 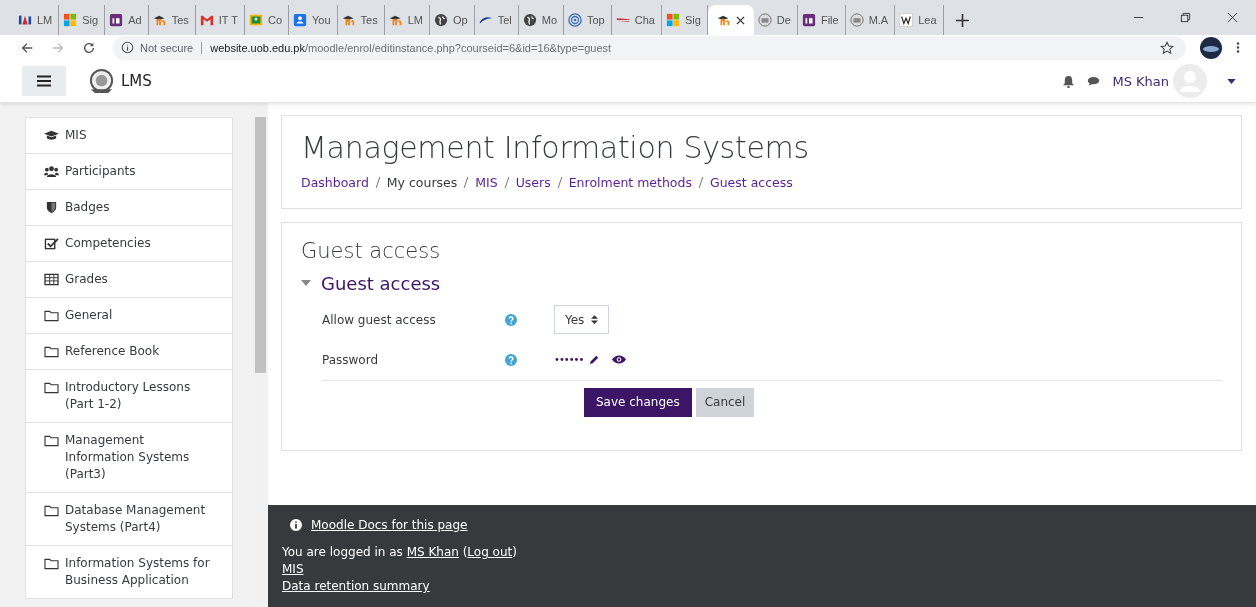 What do you see at coordinates (135, 20) in the screenshot?
I see `tab-title: Ad` at bounding box center [135, 20].